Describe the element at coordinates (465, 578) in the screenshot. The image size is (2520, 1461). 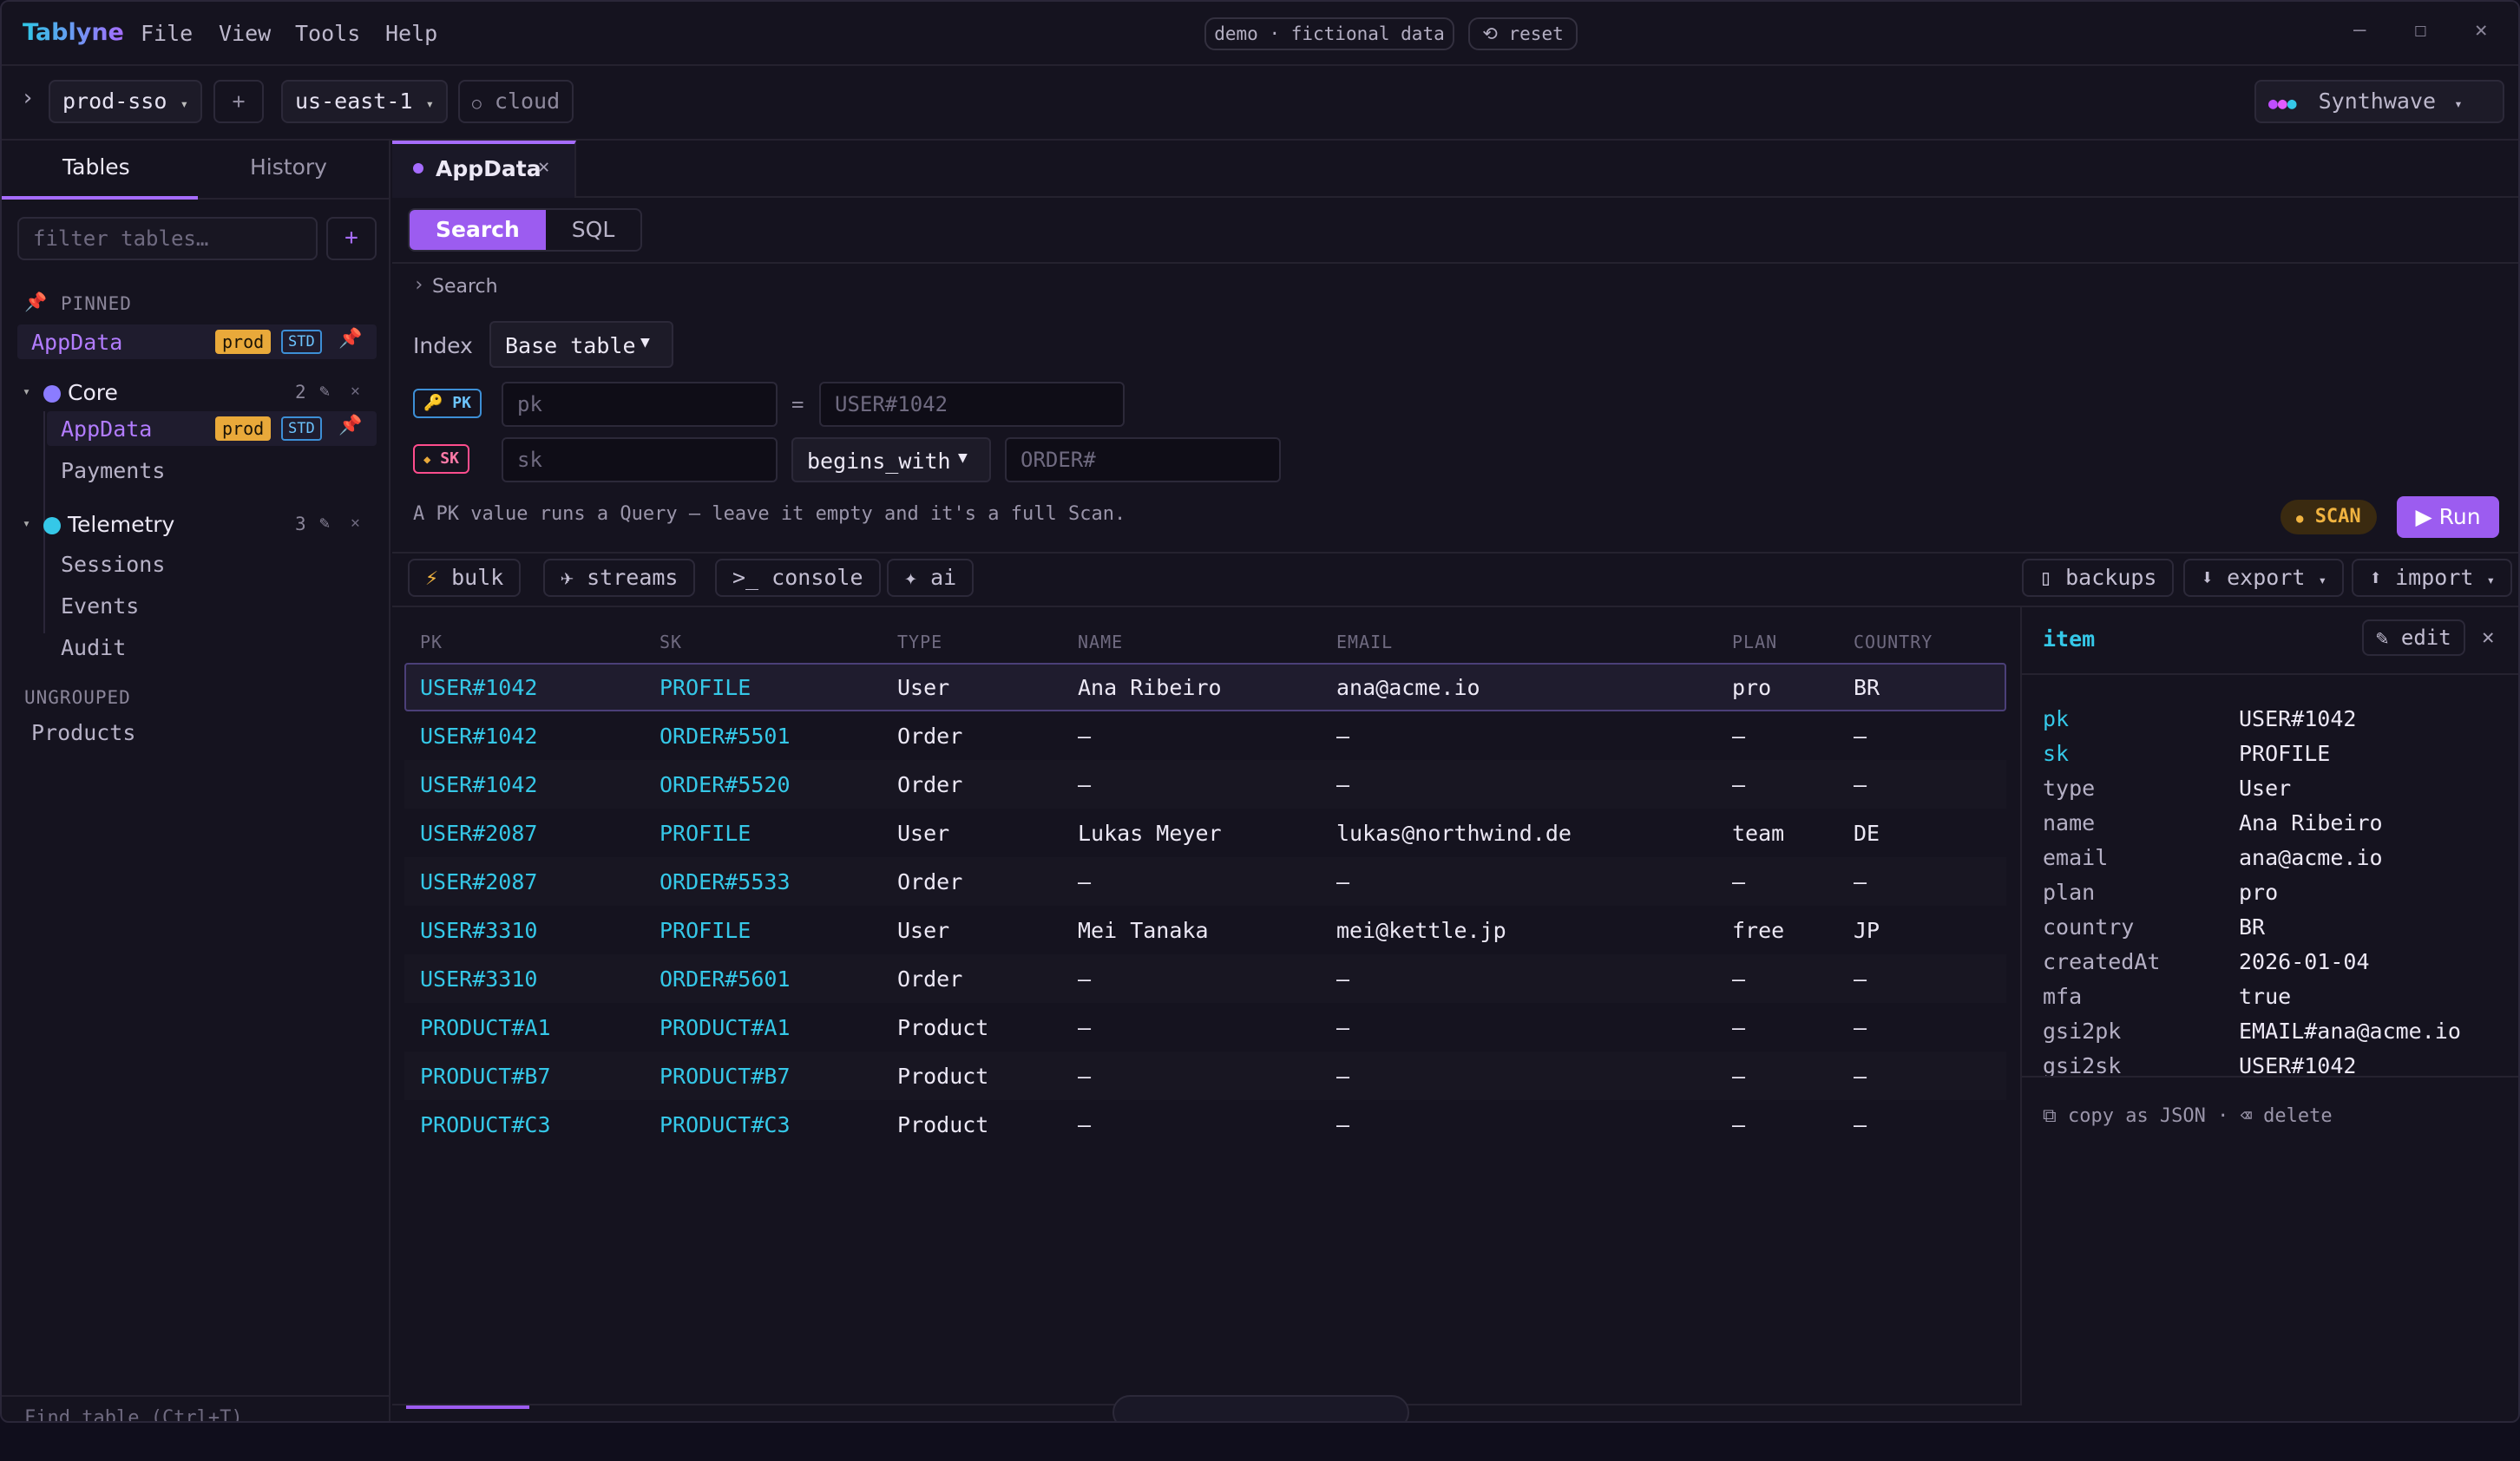
I see `bulk-button: ⚡ bulk` at that location.